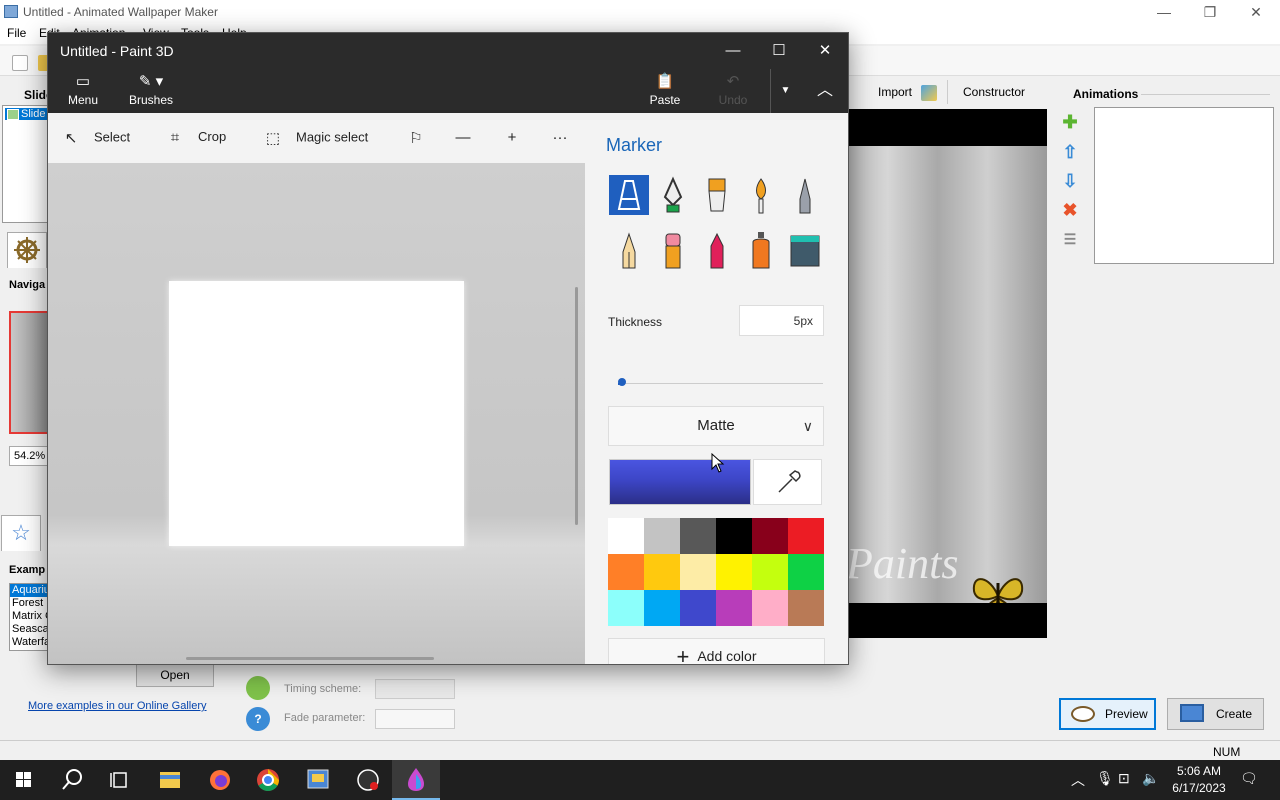 This screenshot has height=800, width=1280. Describe the element at coordinates (673, 250) in the screenshot. I see `eraser-brush` at that location.